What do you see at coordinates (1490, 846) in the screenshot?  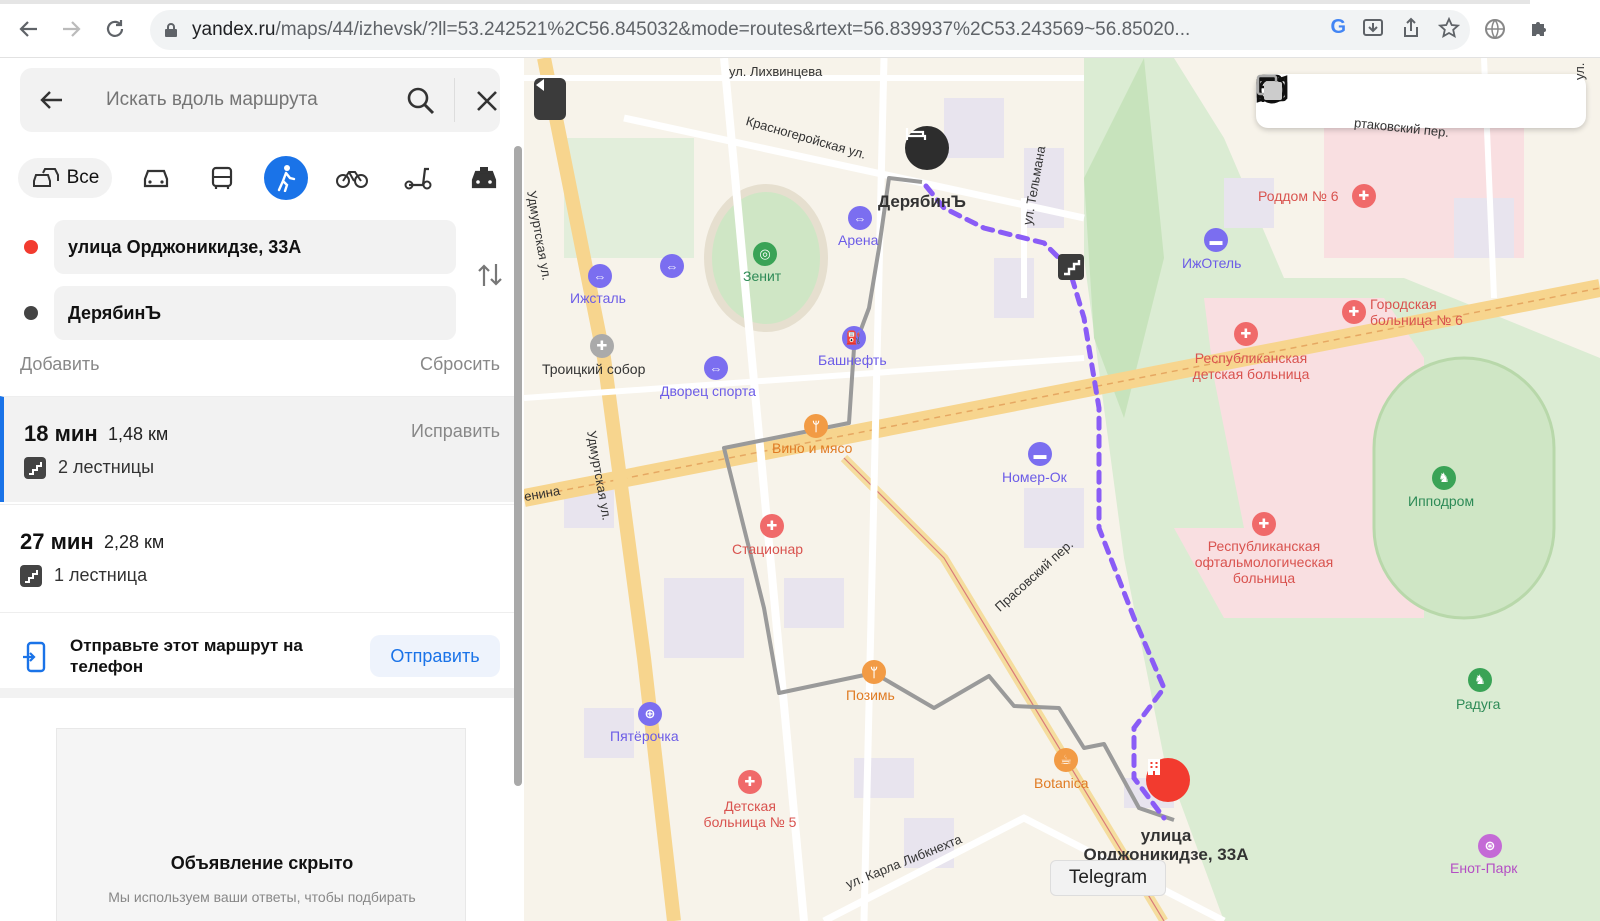 I see `park-icon: ⊛` at bounding box center [1490, 846].